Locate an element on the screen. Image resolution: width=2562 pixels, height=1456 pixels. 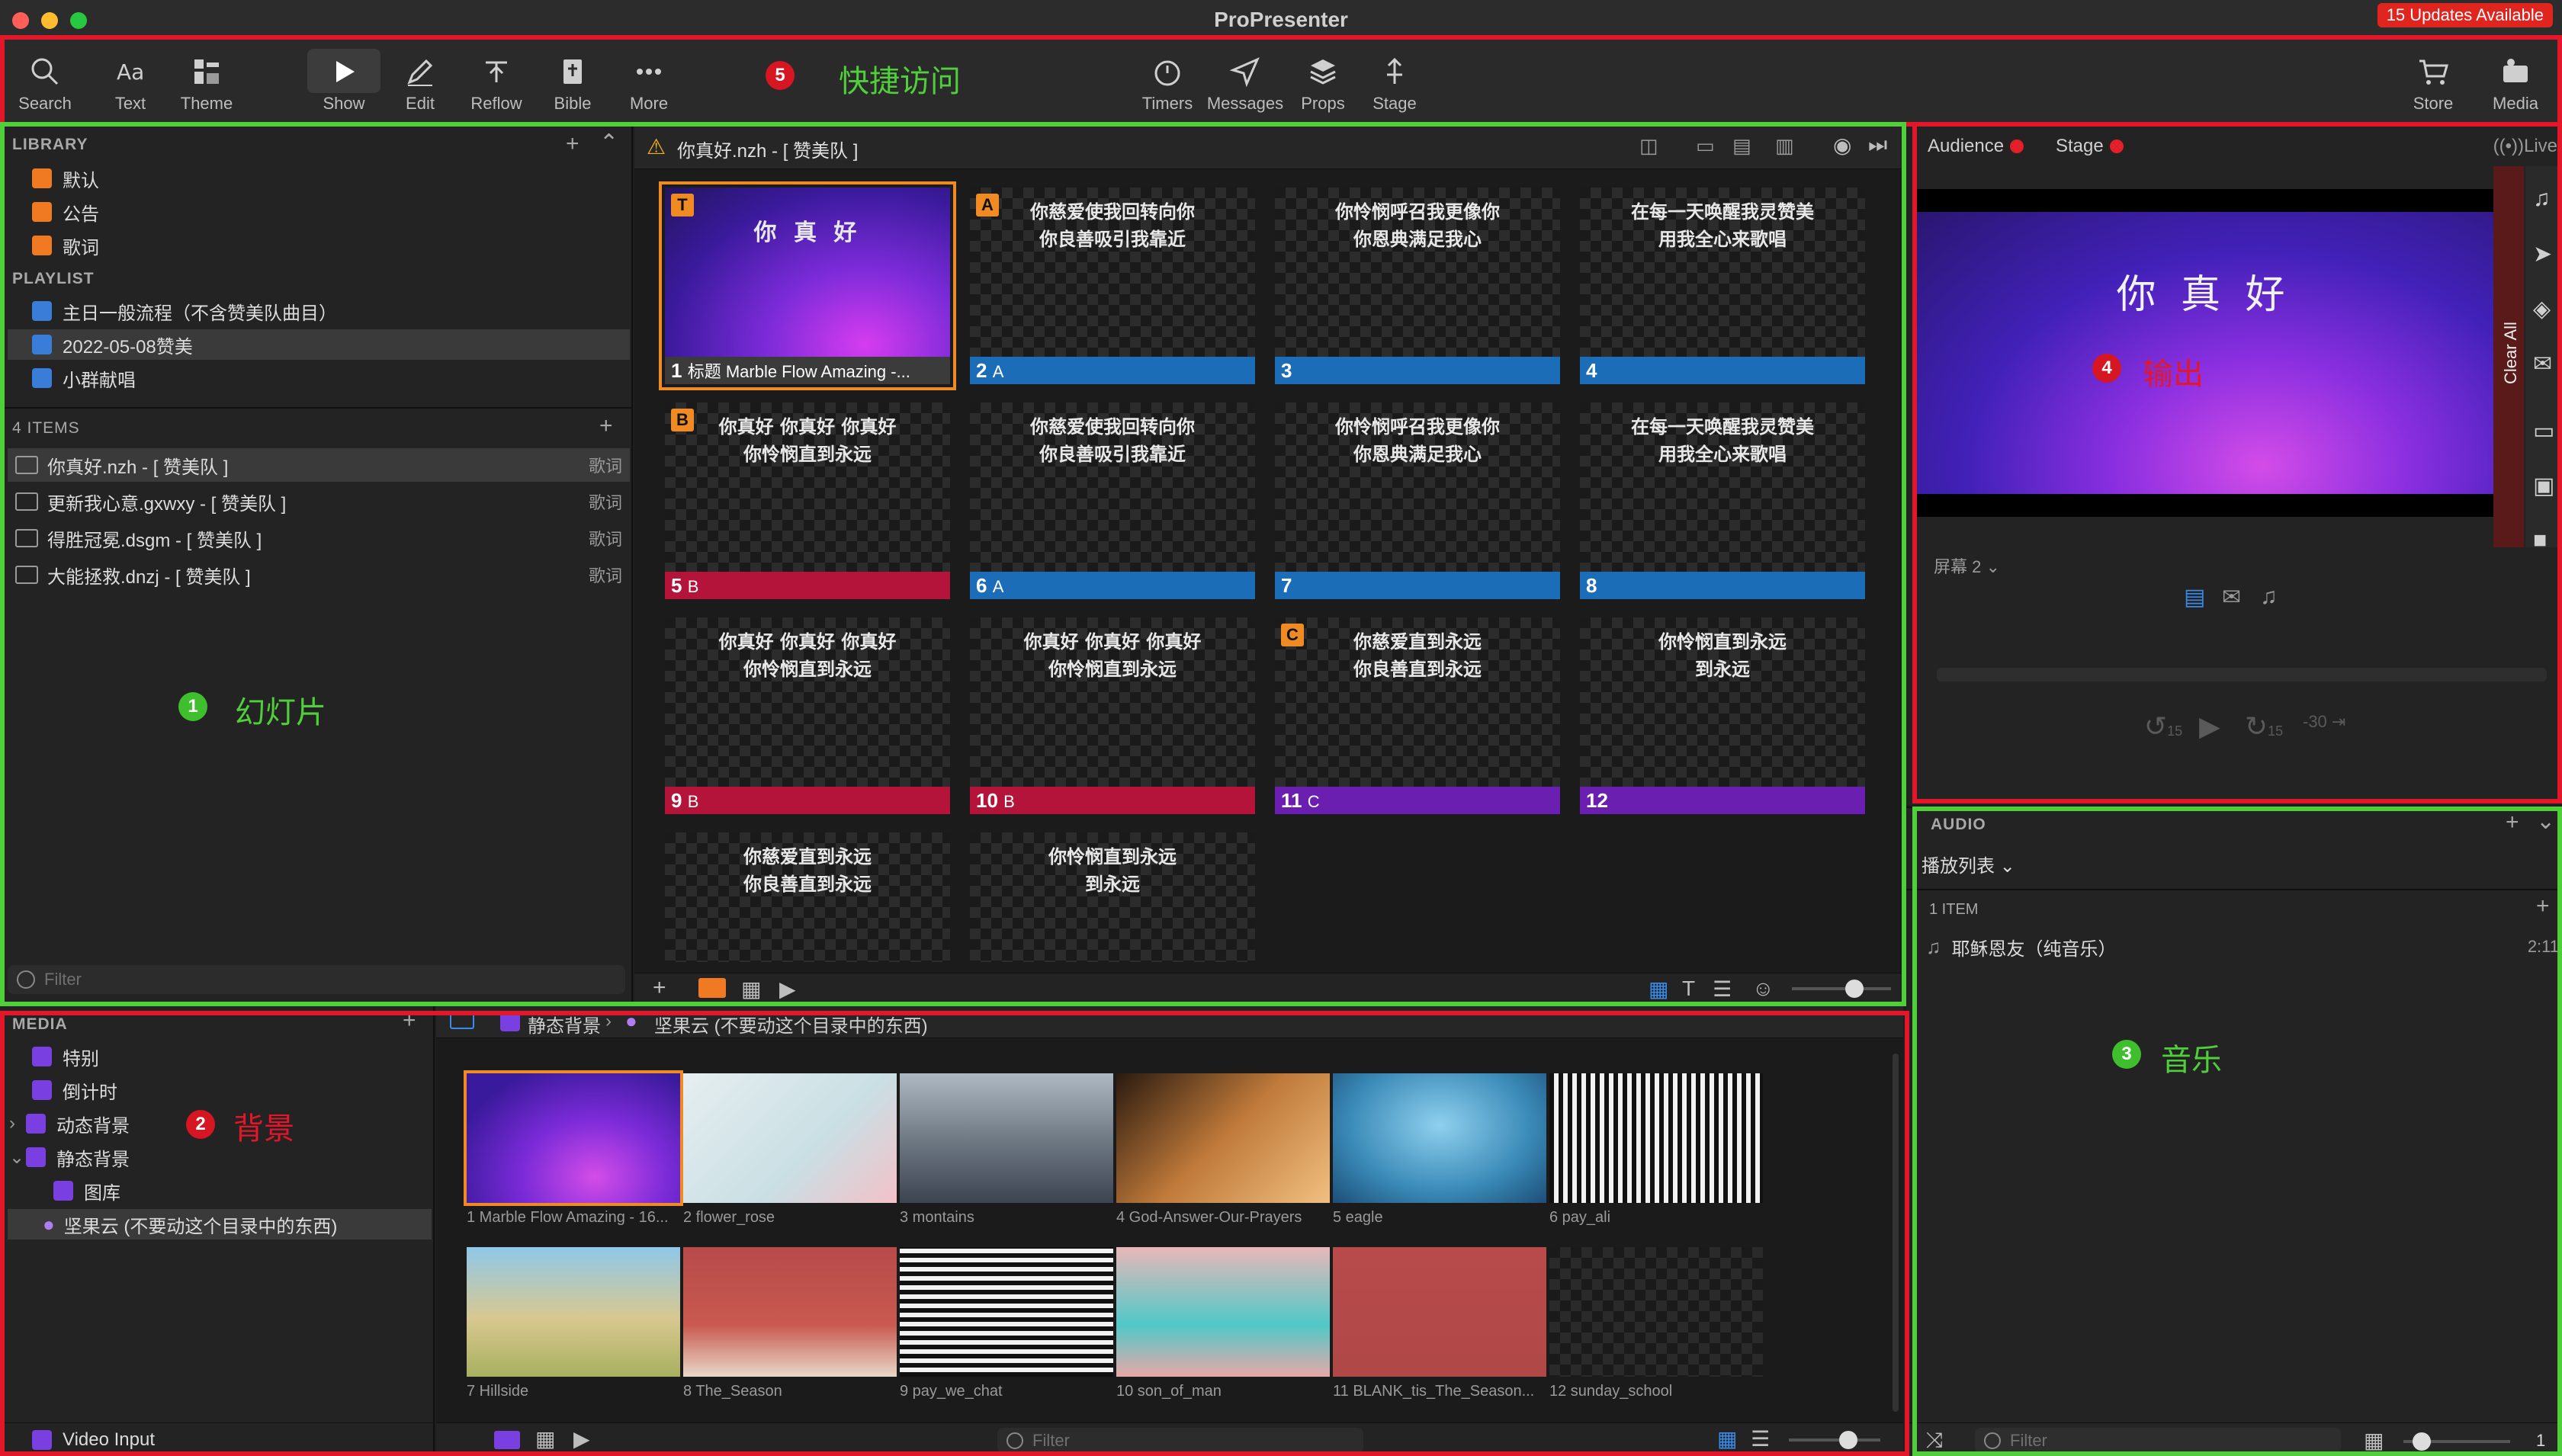
media-item: ⌄ 静态背景 is located at coordinates (69, 1157).